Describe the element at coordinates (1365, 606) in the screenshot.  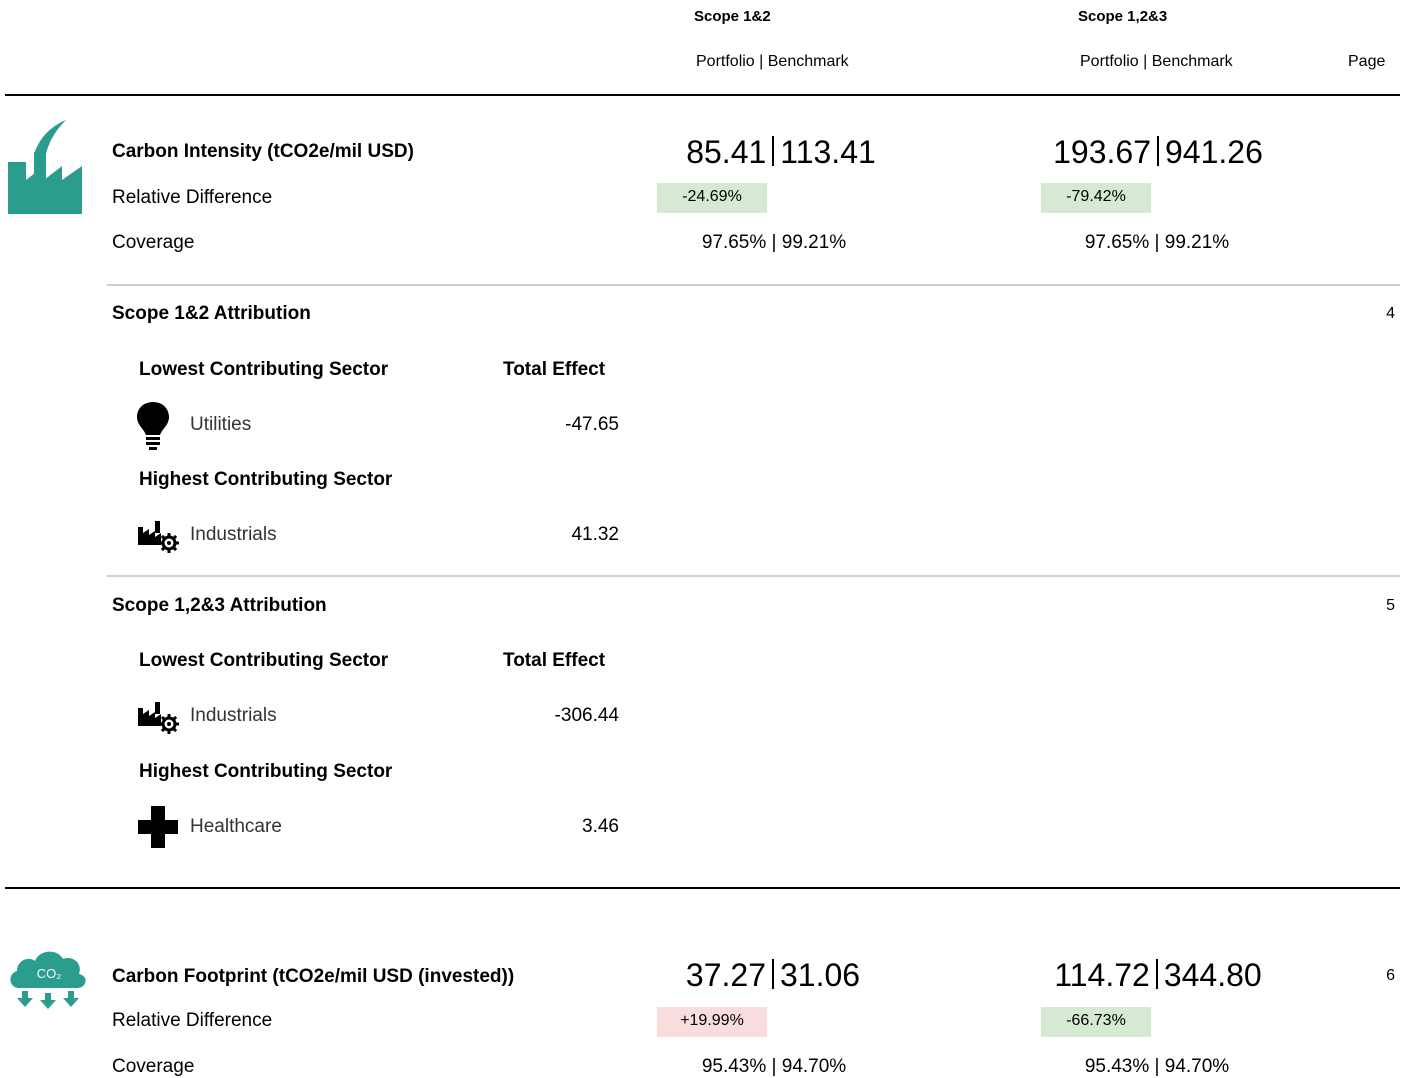
I see `scope123-attribution-page: 5` at that location.